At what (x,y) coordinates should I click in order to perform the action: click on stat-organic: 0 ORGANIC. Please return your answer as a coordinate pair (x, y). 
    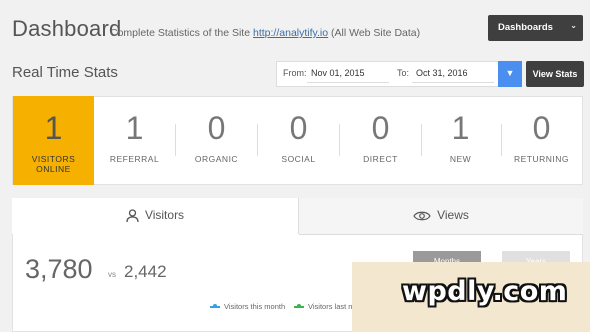
    Looking at the image, I should click on (216, 140).